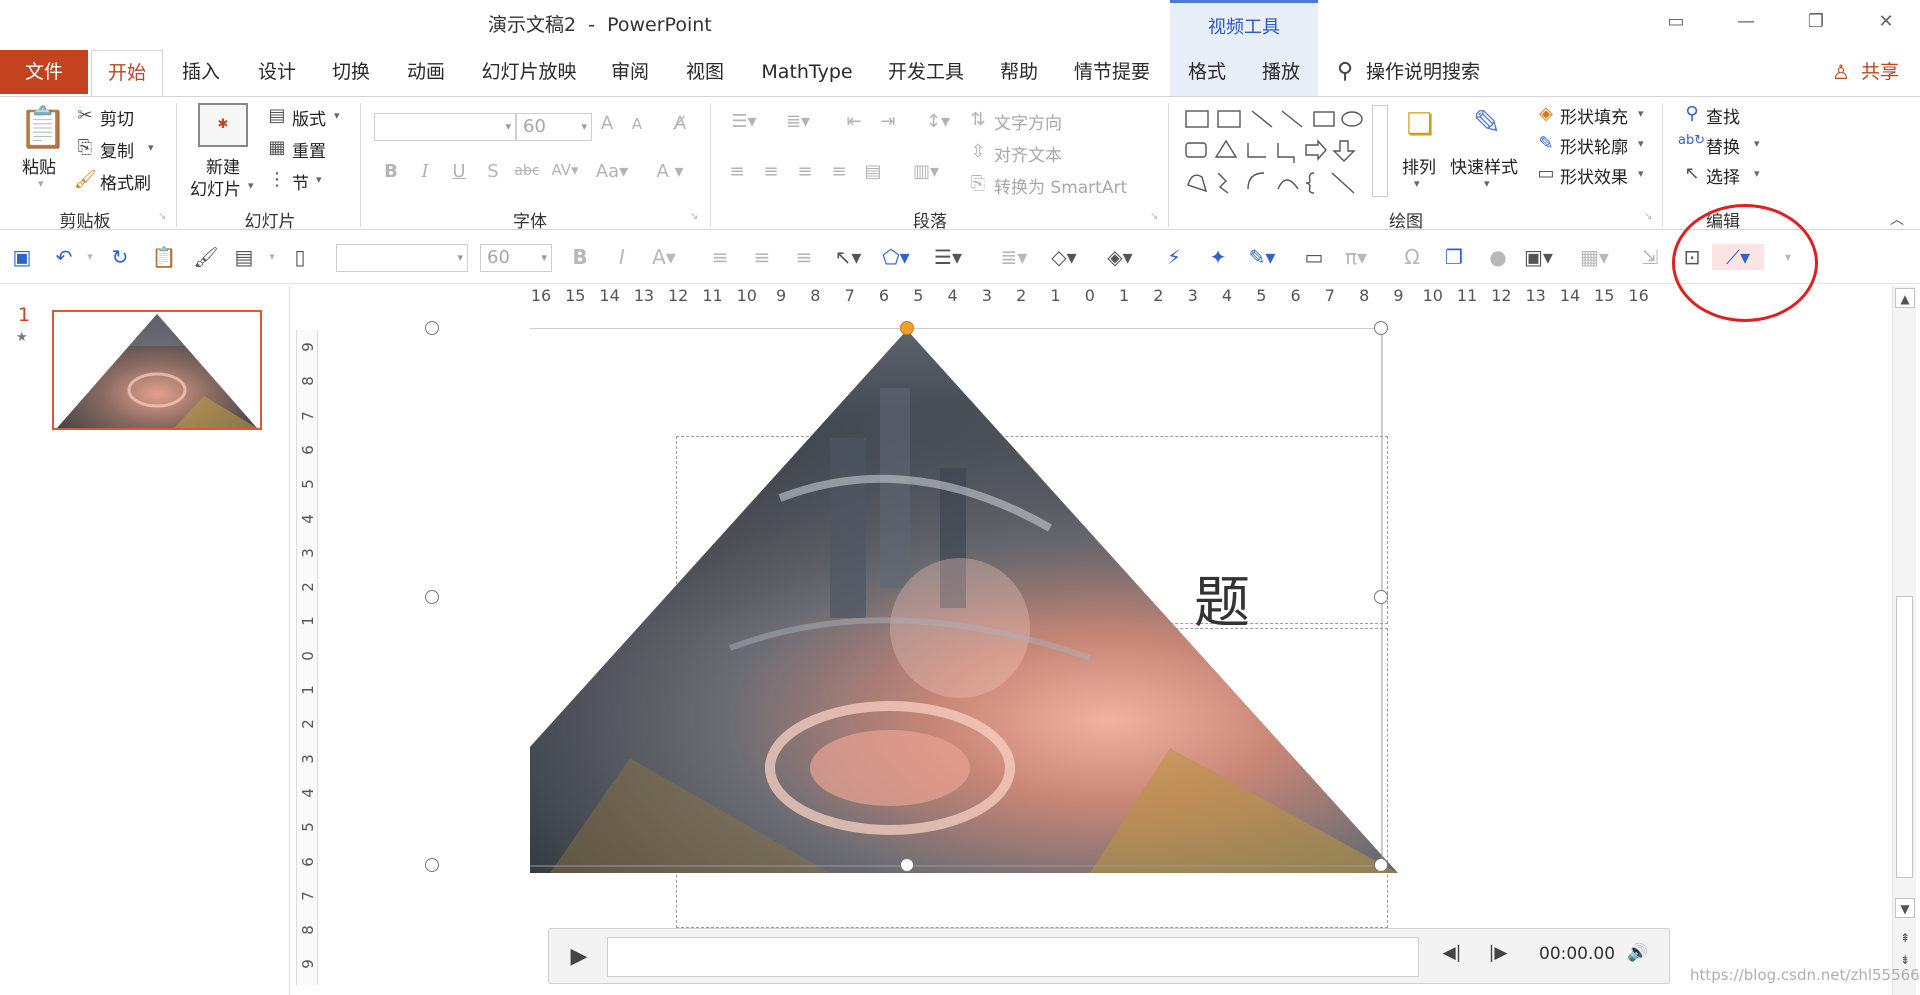  Describe the element at coordinates (1277, 151) in the screenshot. I see `shapes-gallery` at that location.